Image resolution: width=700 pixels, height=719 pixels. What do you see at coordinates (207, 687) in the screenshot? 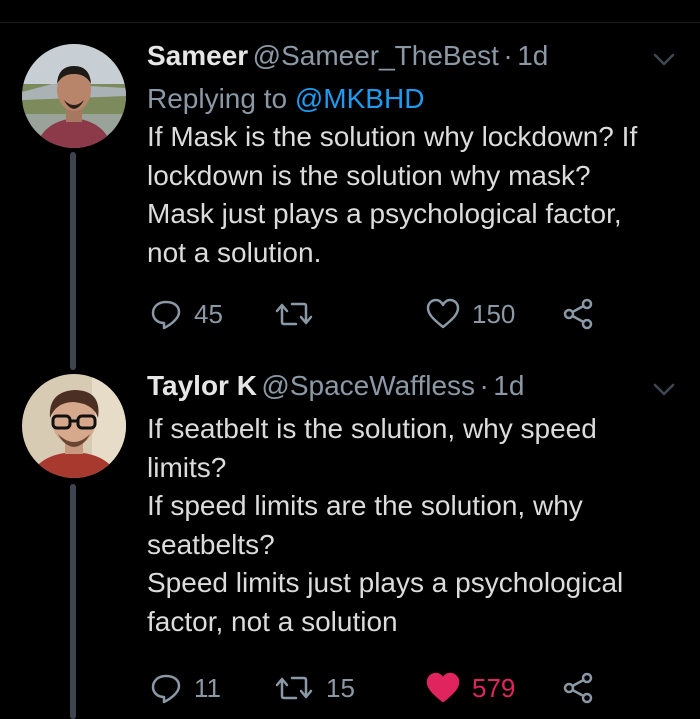
I see `reply-count: 11` at bounding box center [207, 687].